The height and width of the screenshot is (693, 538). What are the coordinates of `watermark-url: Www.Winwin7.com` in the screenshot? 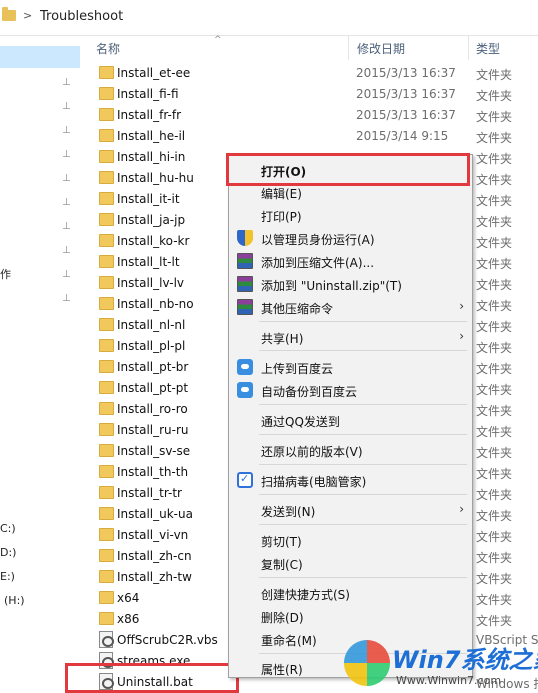 It's located at (449, 680).